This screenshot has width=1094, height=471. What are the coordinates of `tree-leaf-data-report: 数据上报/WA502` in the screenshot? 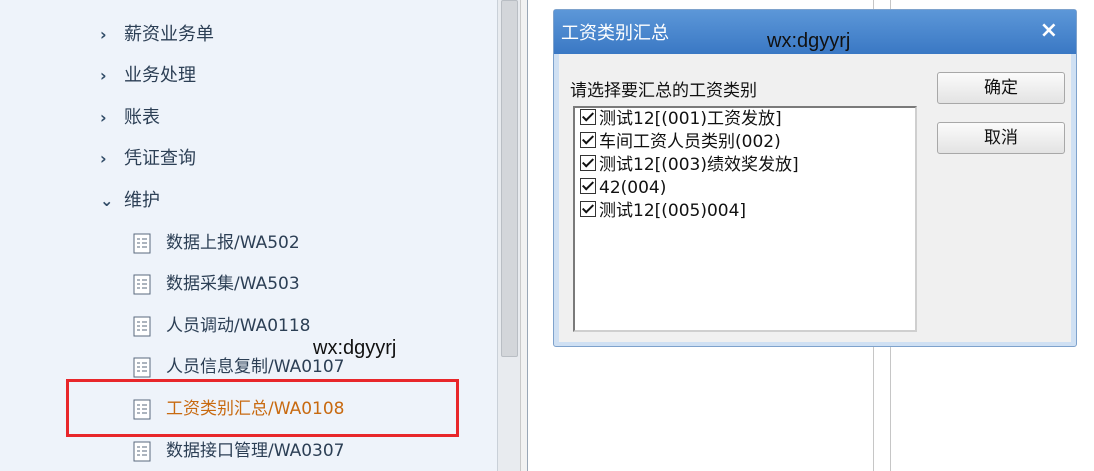 It's located at (216, 243).